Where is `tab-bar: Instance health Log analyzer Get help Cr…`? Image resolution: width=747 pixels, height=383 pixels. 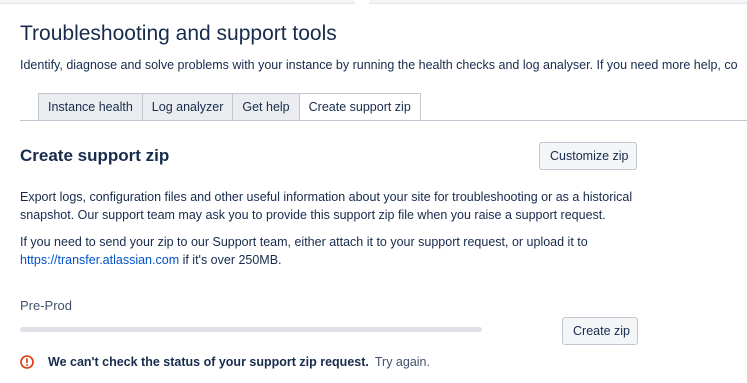 tab-bar: Instance health Log analyzer Get help Cr… is located at coordinates (229, 107).